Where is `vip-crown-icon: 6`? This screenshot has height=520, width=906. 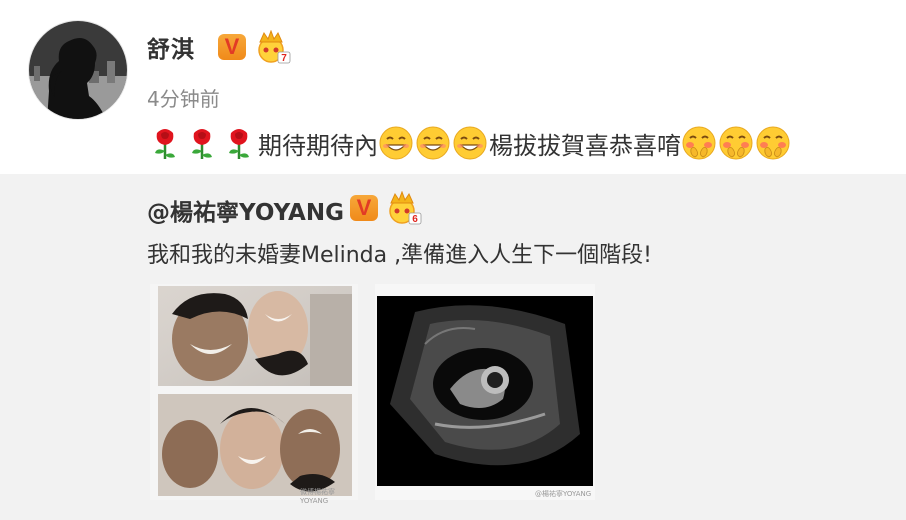 vip-crown-icon: 6 is located at coordinates (405, 208).